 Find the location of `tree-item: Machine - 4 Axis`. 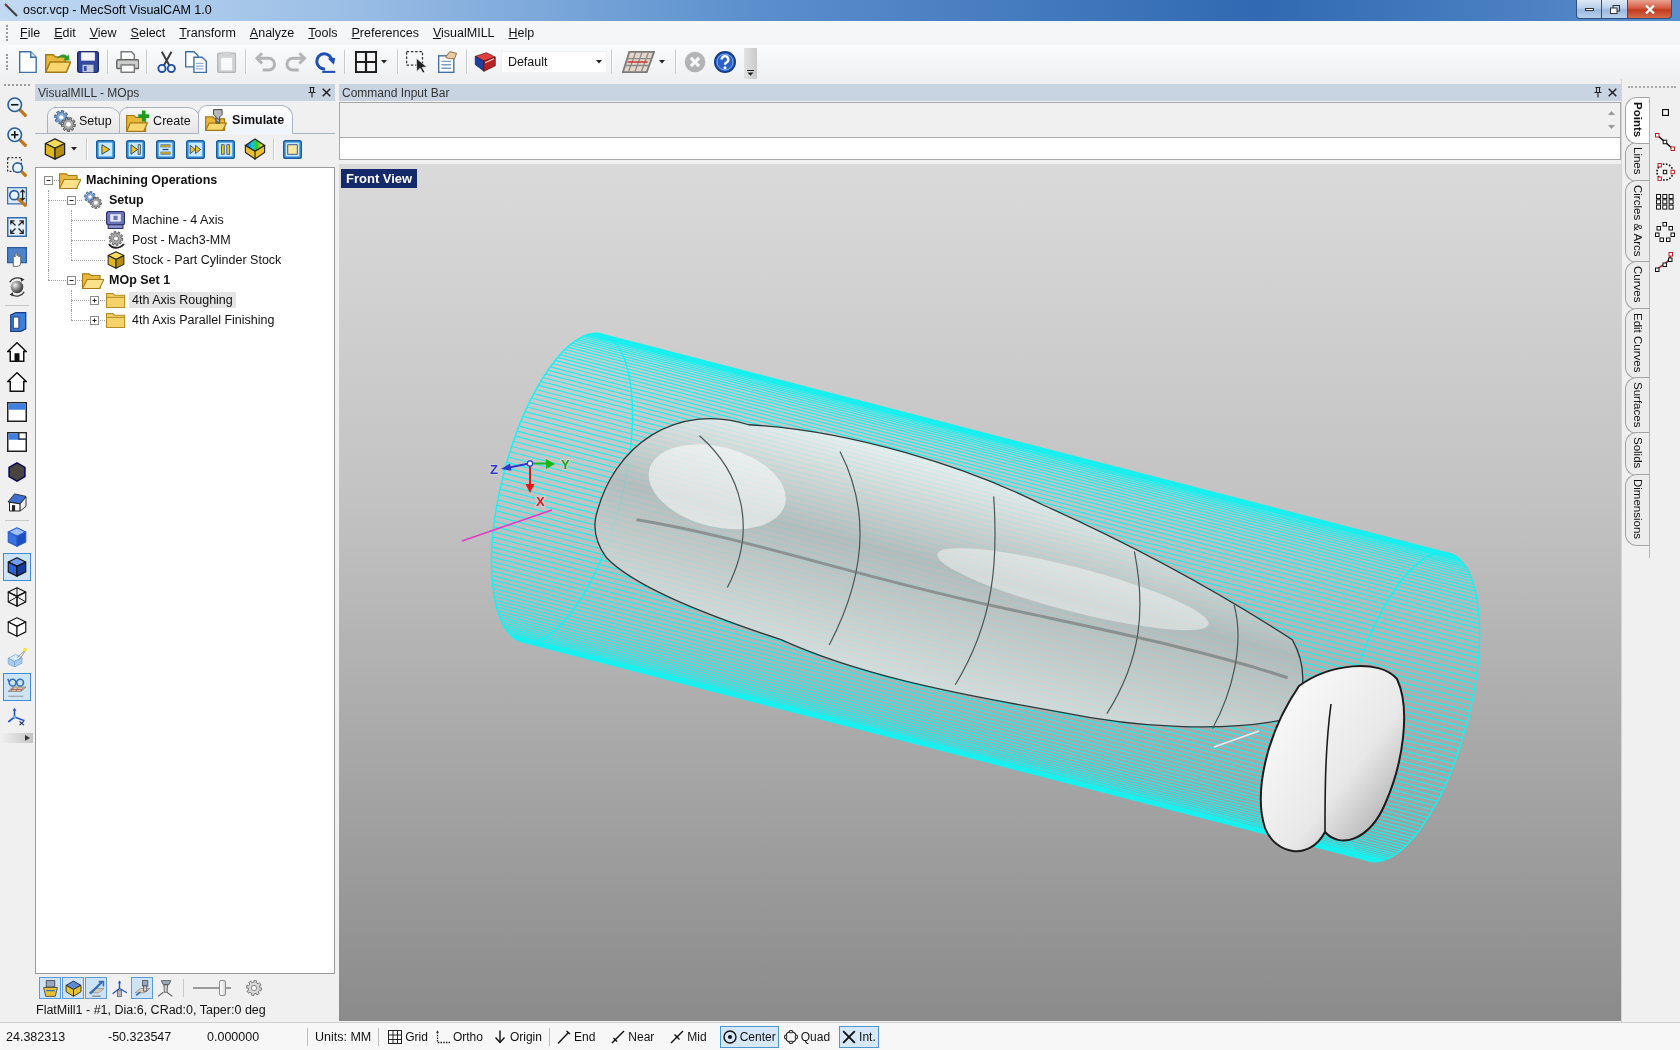

tree-item: Machine - 4 Axis is located at coordinates (178, 220).